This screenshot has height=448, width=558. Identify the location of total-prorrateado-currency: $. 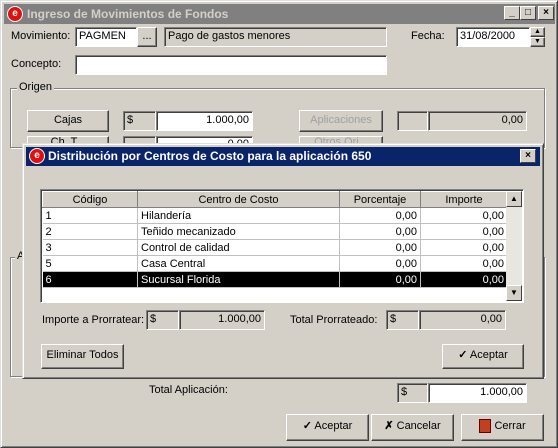
(402, 320).